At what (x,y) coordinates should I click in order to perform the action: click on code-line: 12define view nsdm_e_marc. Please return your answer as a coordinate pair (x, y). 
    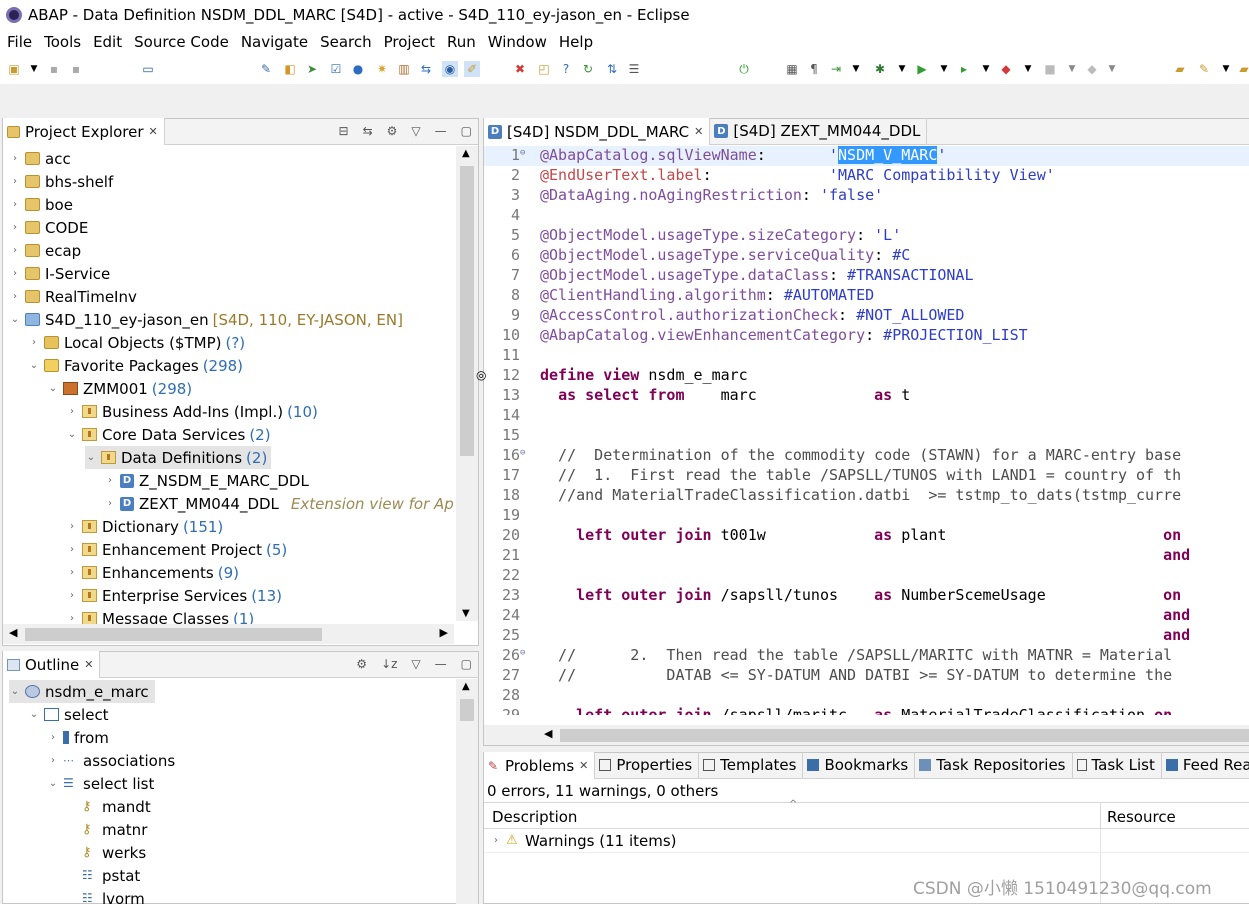
    Looking at the image, I should click on (866, 376).